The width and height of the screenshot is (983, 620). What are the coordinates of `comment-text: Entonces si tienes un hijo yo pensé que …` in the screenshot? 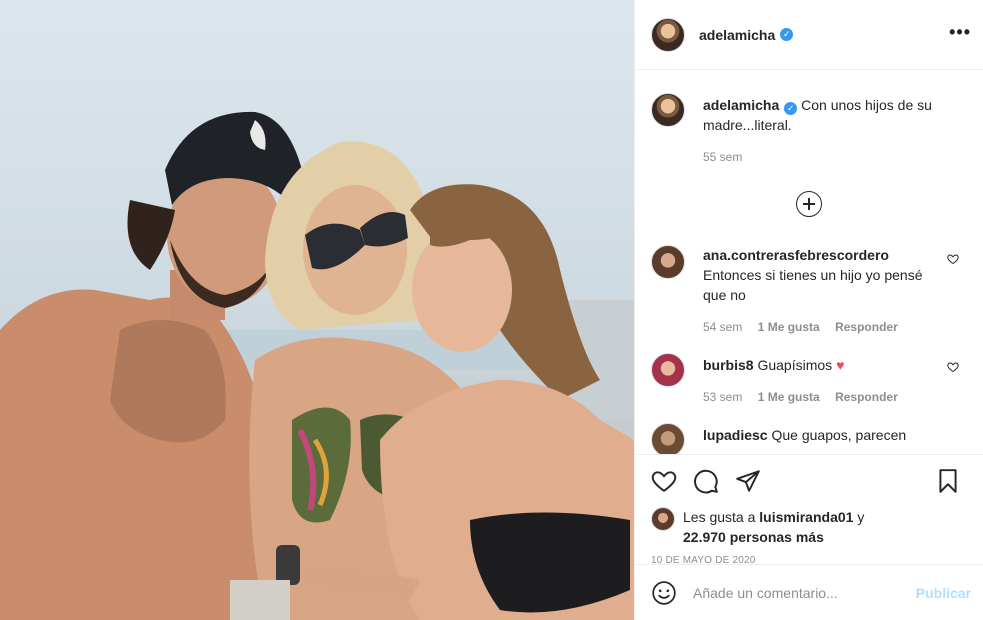 It's located at (813, 285).